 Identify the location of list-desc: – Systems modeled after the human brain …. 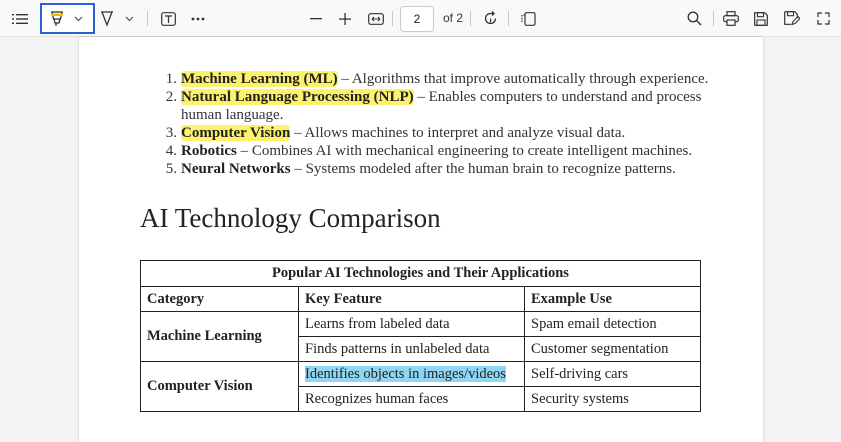
(483, 169).